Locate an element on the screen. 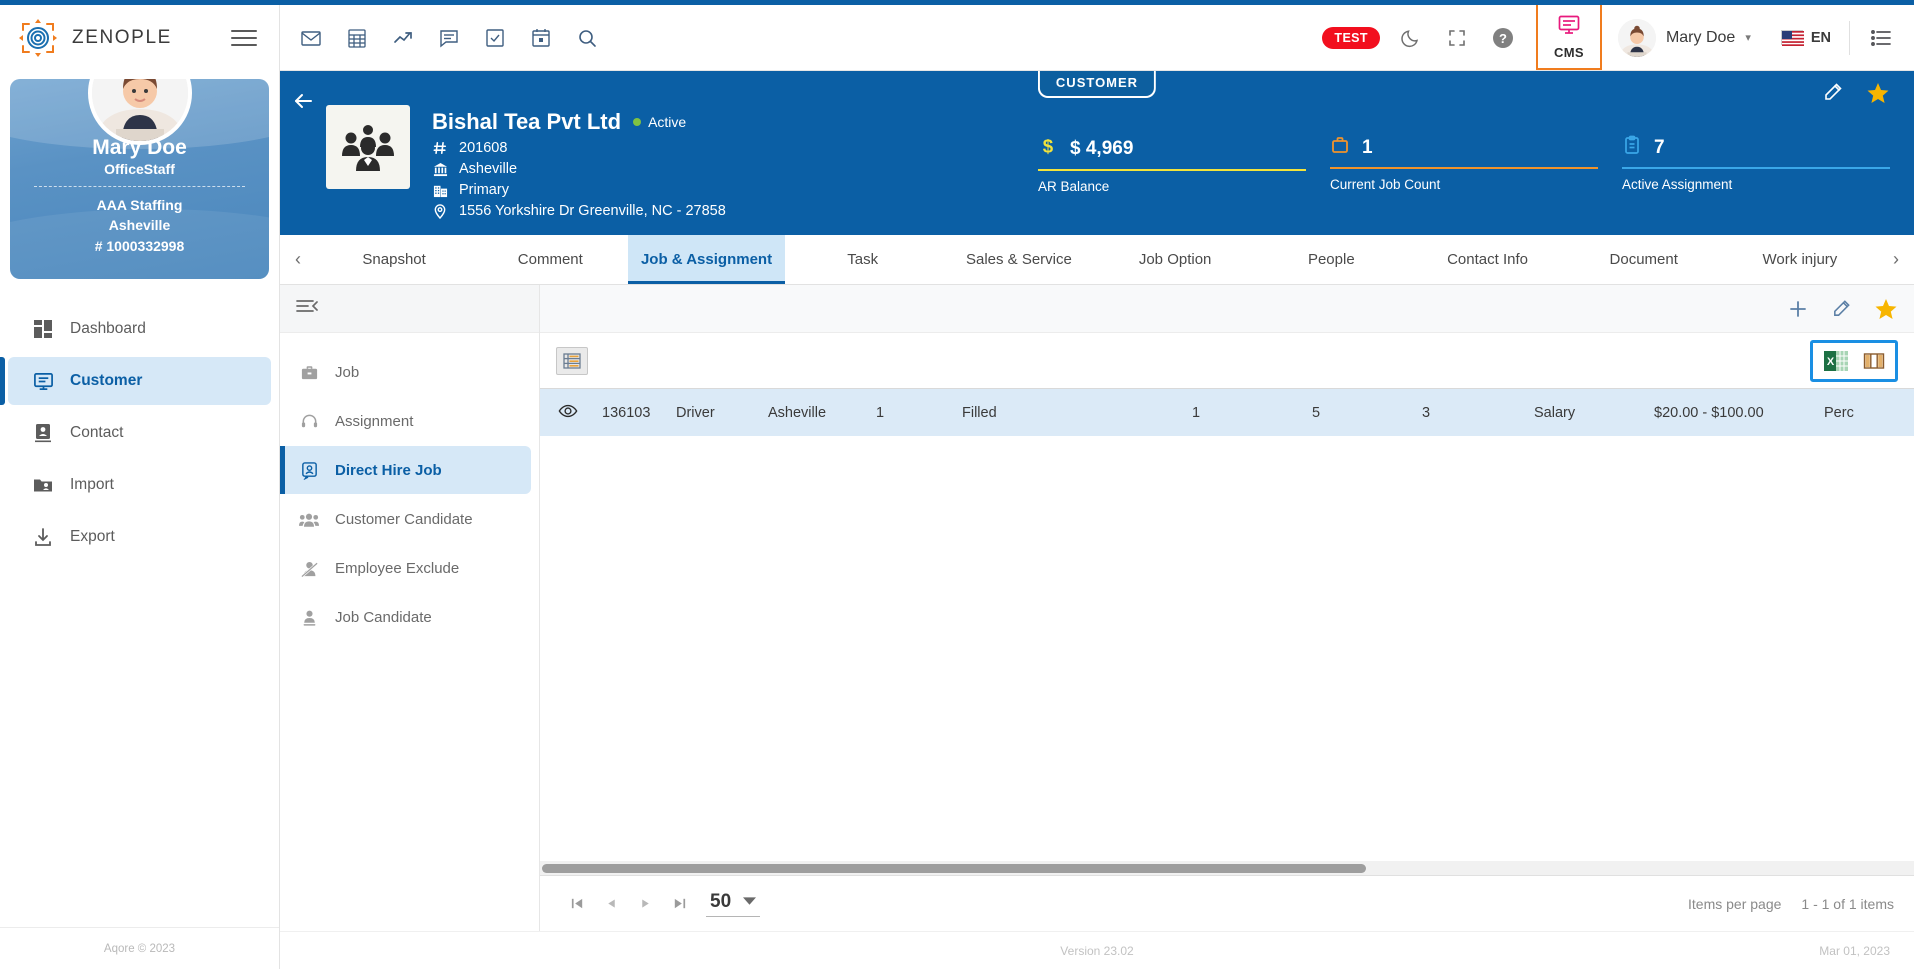  stat-value: 1 is located at coordinates (1367, 147).